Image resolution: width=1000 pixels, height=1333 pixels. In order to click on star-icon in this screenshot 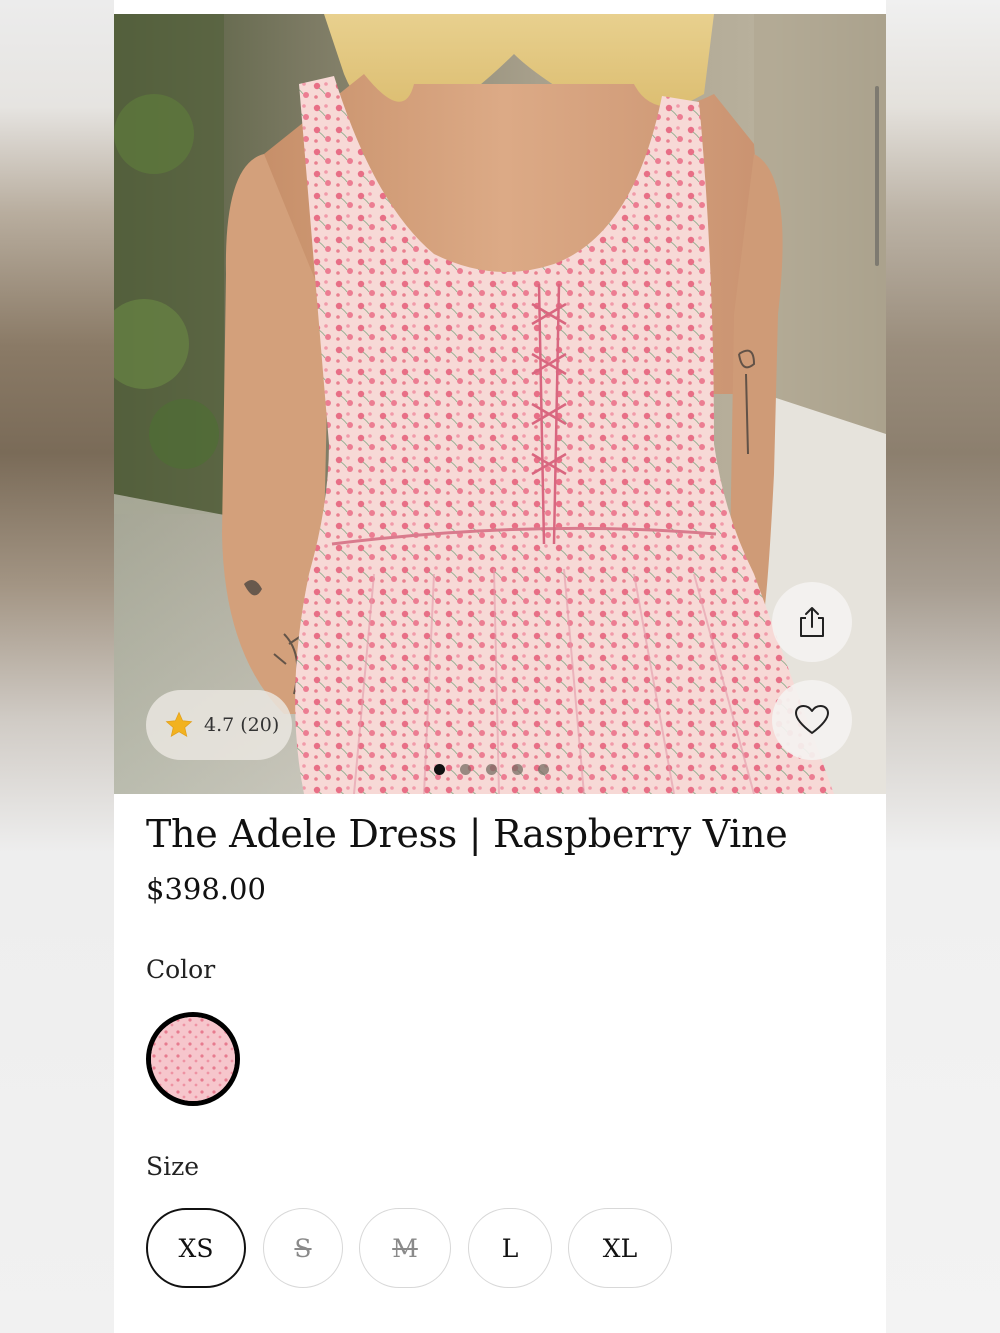, I will do `click(179, 724)`.